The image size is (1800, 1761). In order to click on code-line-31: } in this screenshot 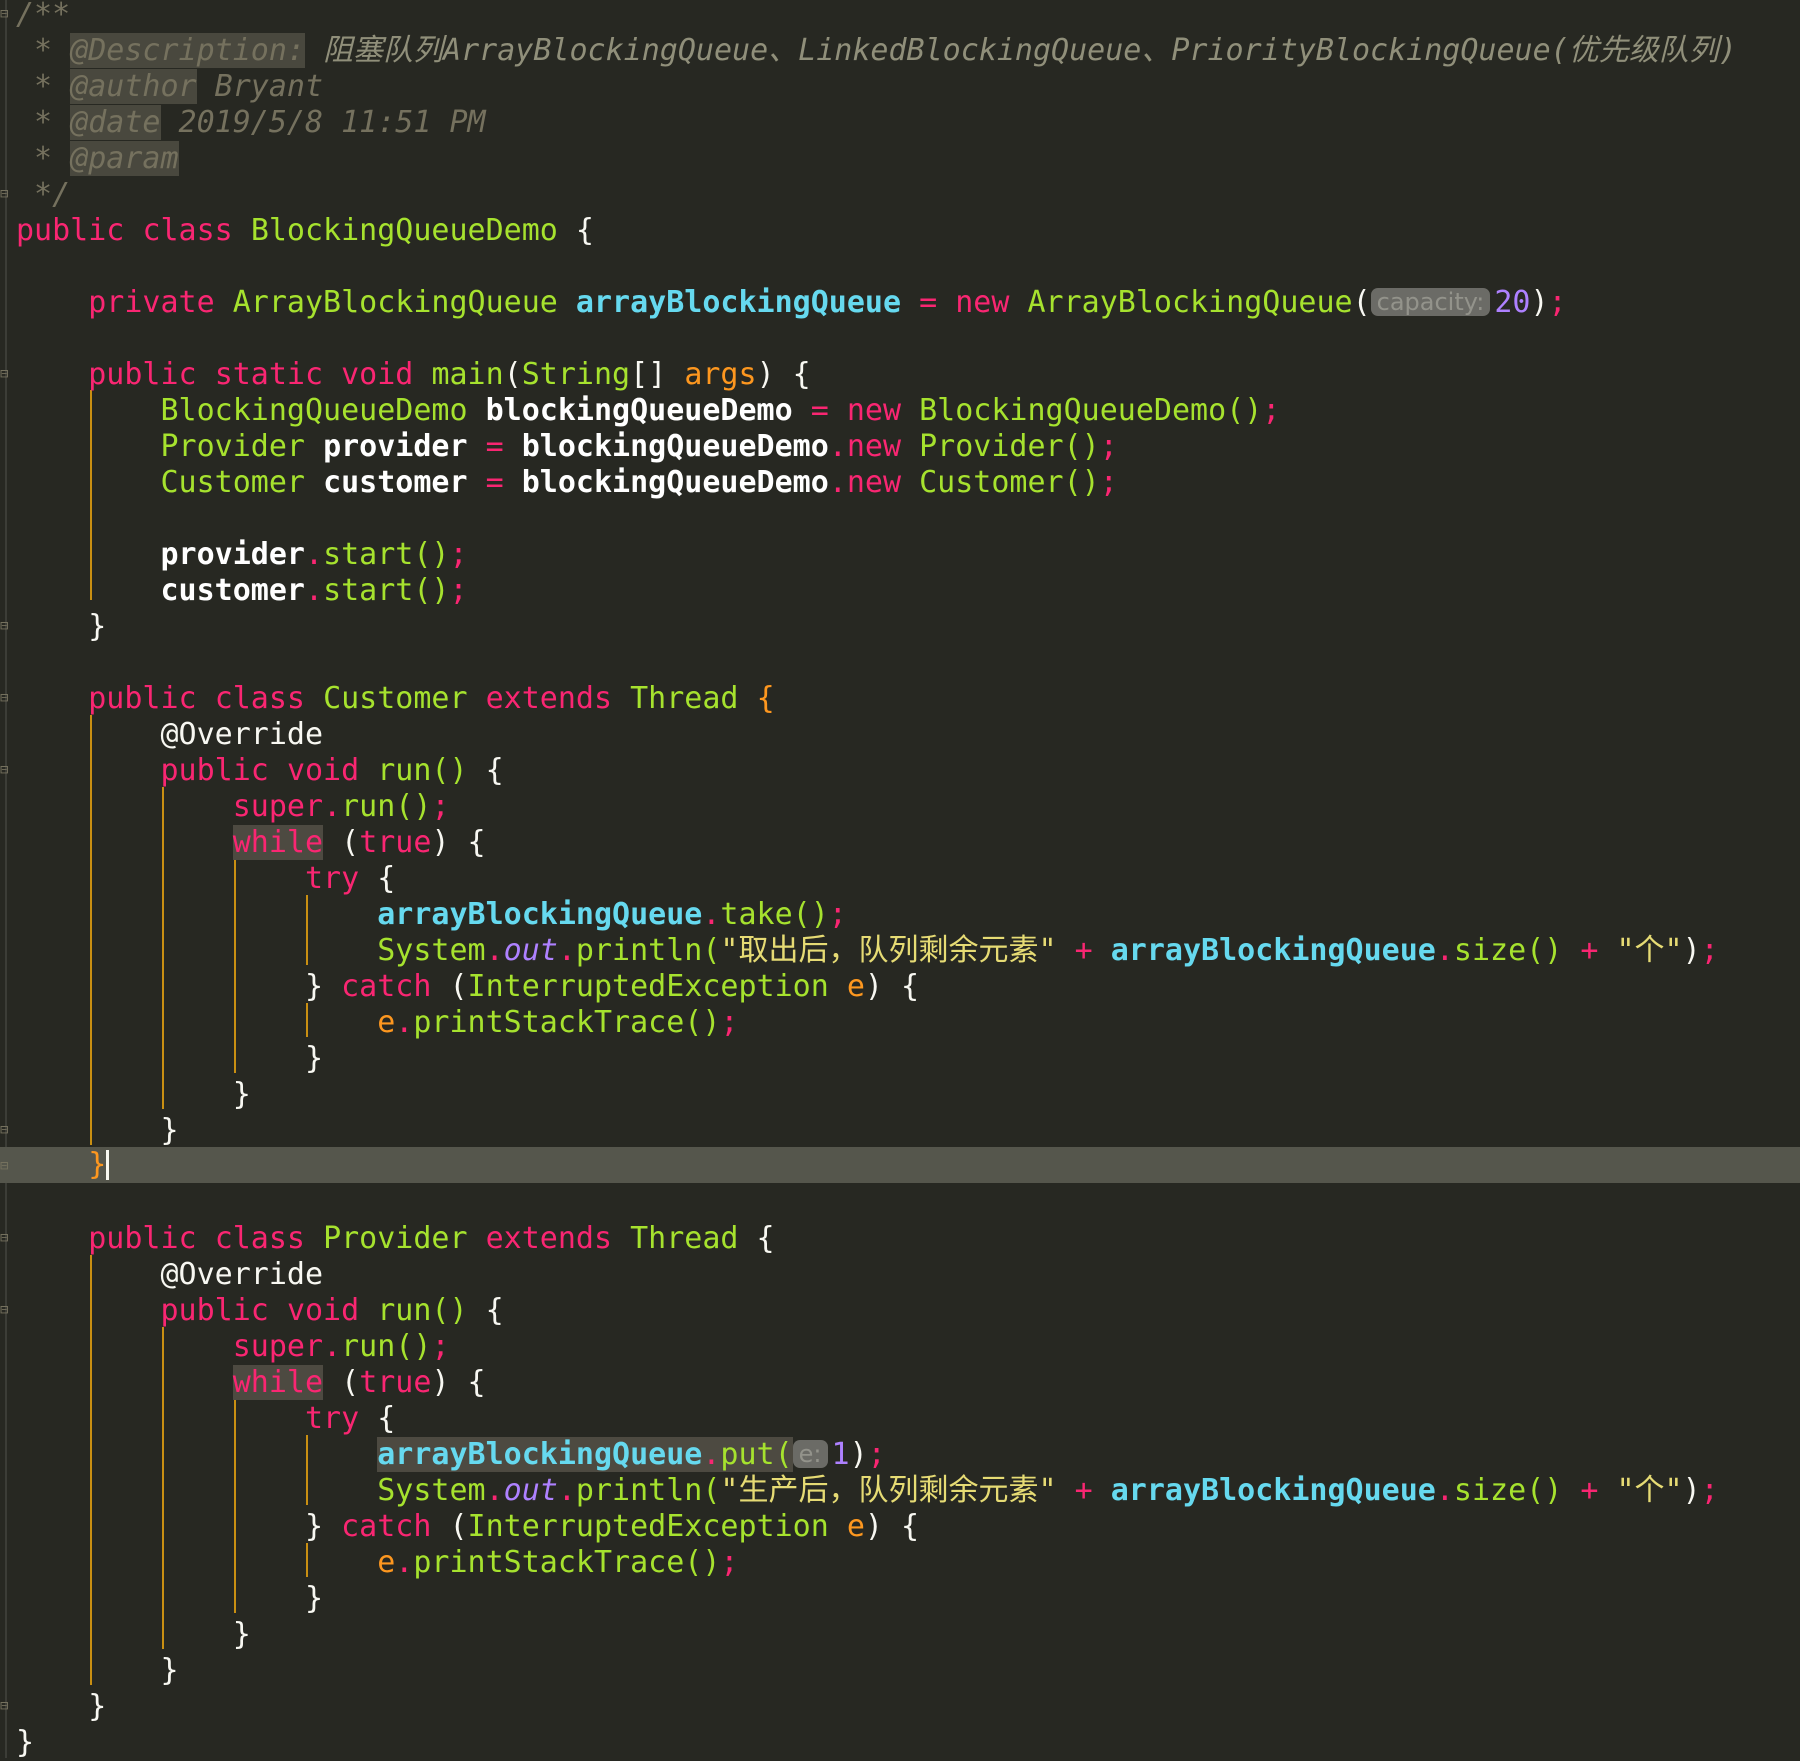, I will do `click(133, 1094)`.